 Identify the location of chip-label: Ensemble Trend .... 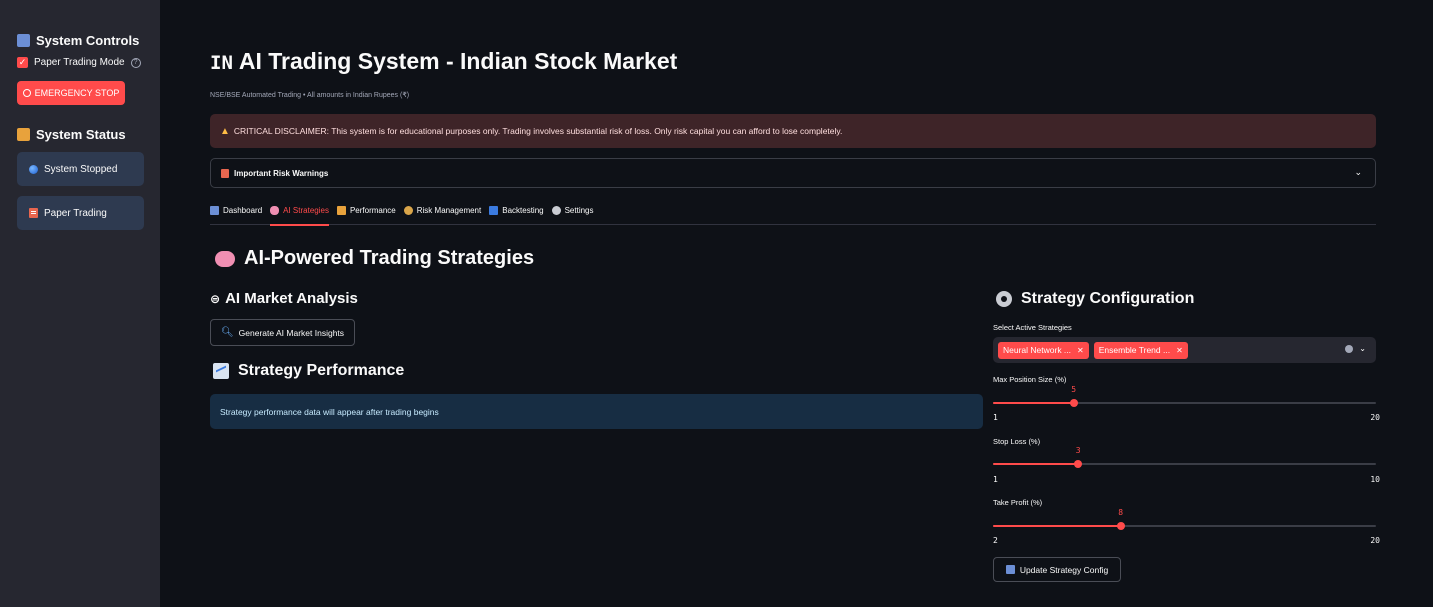
(1134, 350).